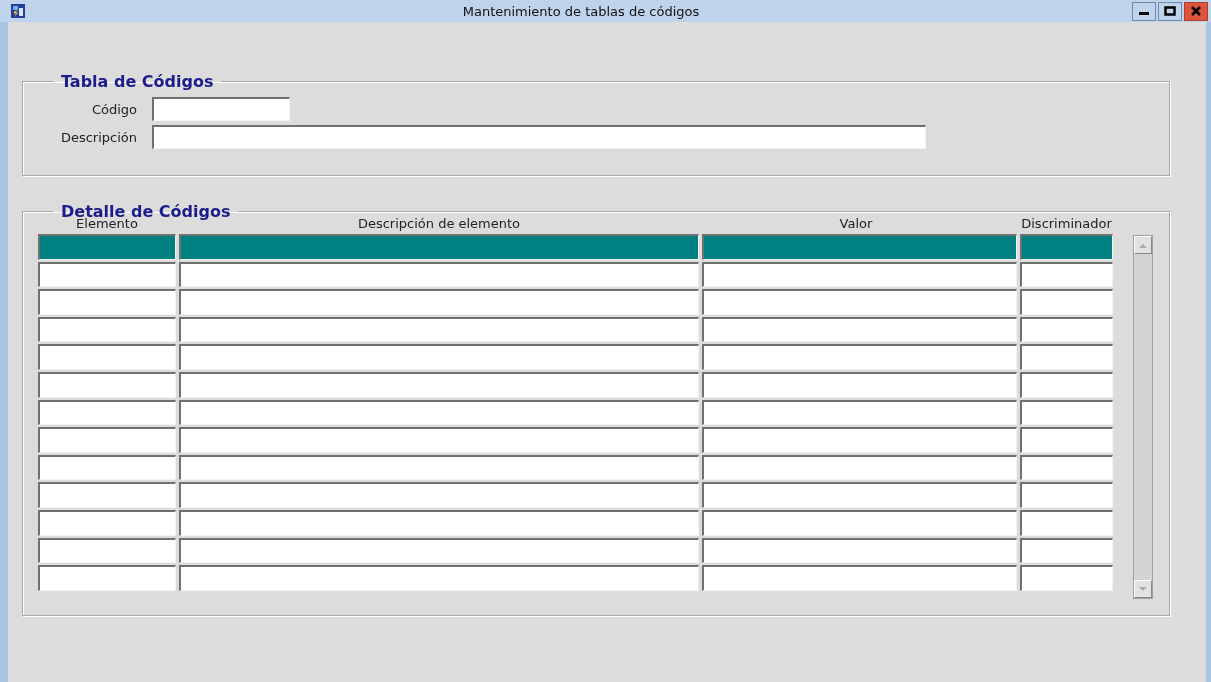 The height and width of the screenshot is (682, 1211). What do you see at coordinates (1066, 223) in the screenshot?
I see `column-header: Discriminador` at bounding box center [1066, 223].